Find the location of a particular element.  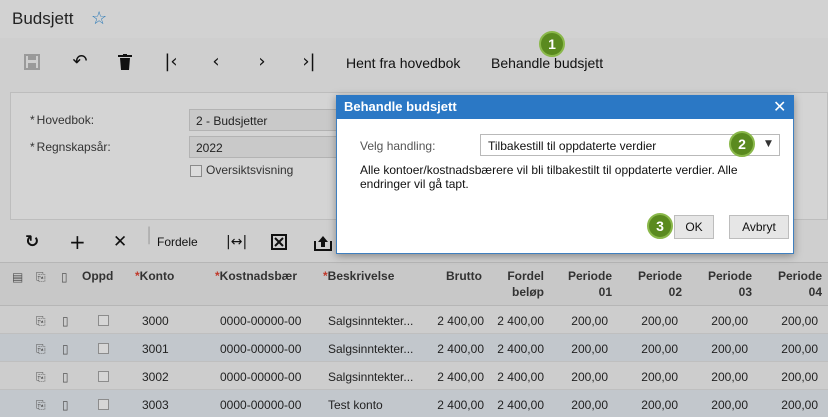

ok-button: OK is located at coordinates (694, 227).